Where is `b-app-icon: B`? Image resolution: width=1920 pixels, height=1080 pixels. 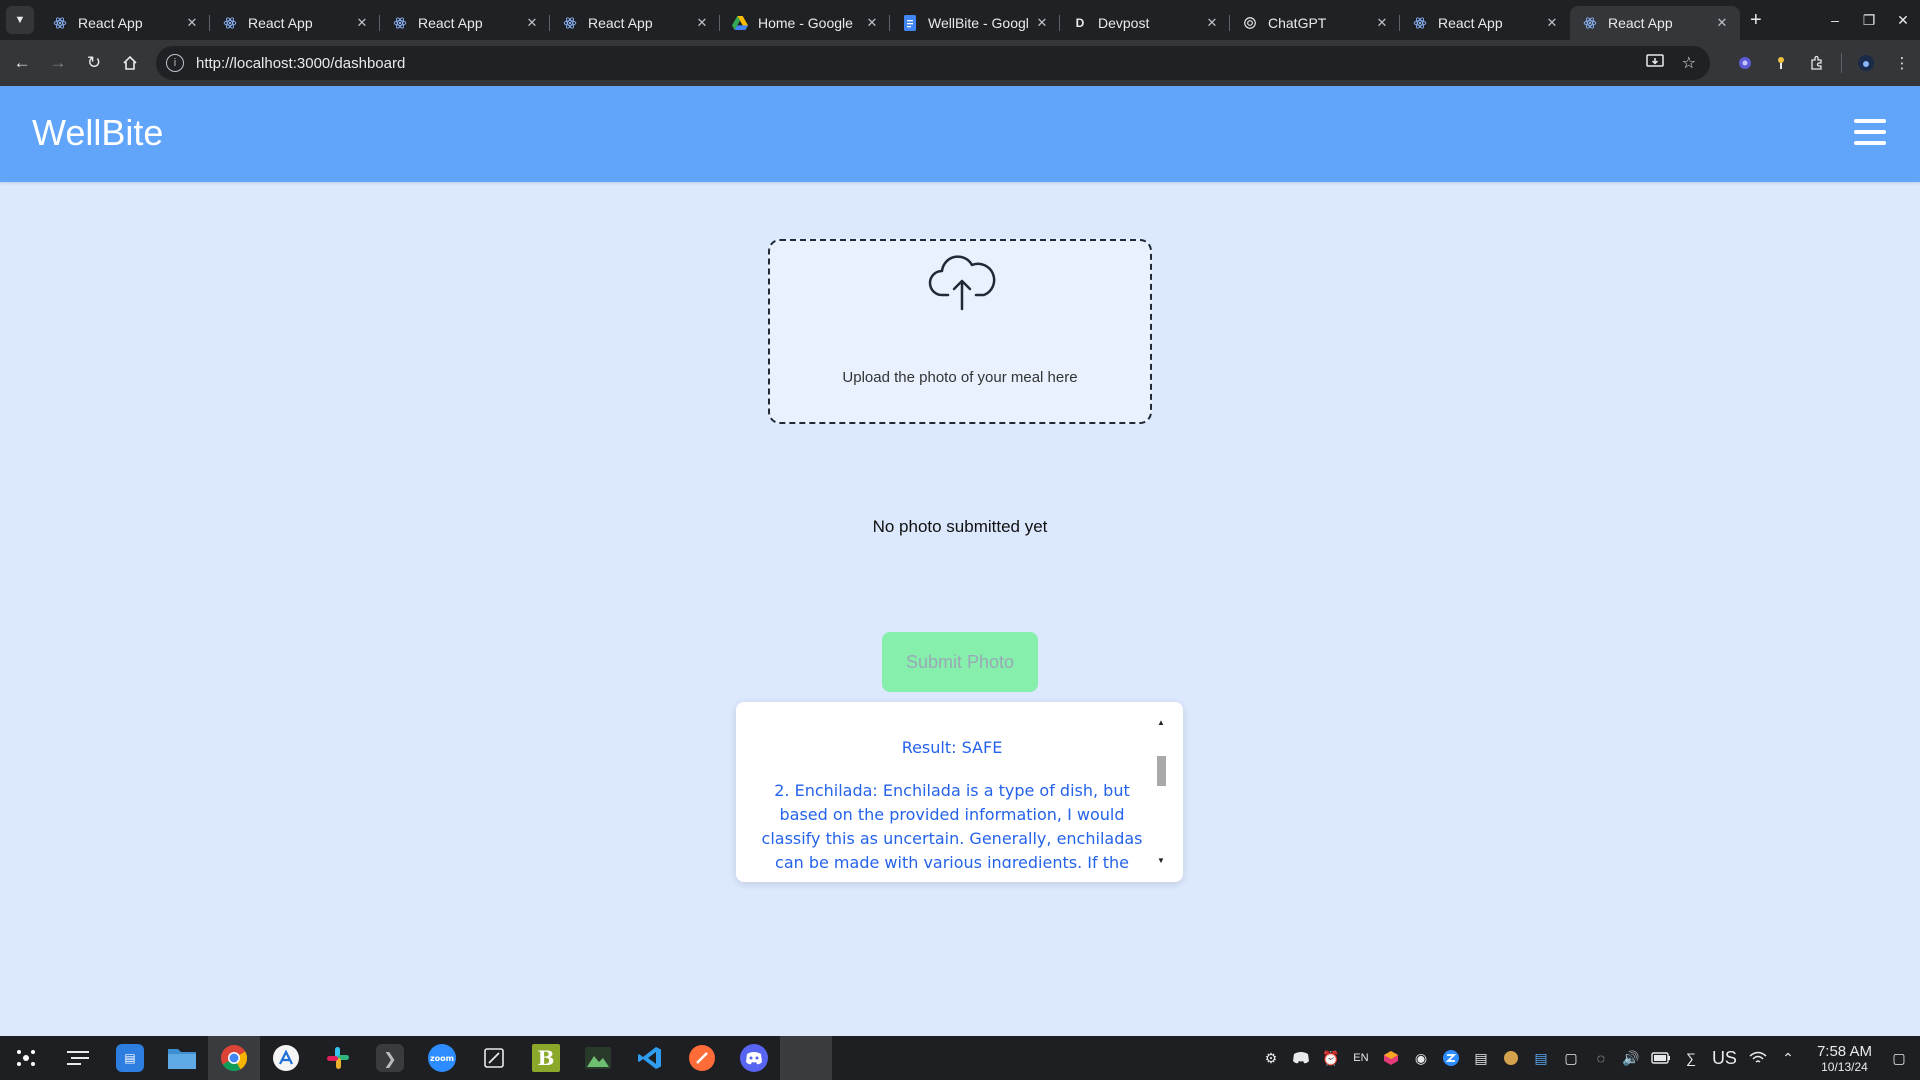
b-app-icon: B is located at coordinates (546, 1058).